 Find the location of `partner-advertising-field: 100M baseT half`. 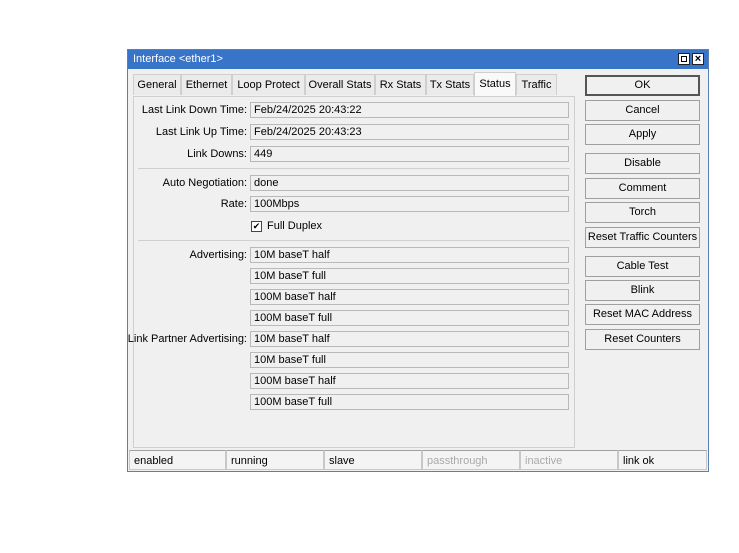

partner-advertising-field: 100M baseT half is located at coordinates (409, 381).